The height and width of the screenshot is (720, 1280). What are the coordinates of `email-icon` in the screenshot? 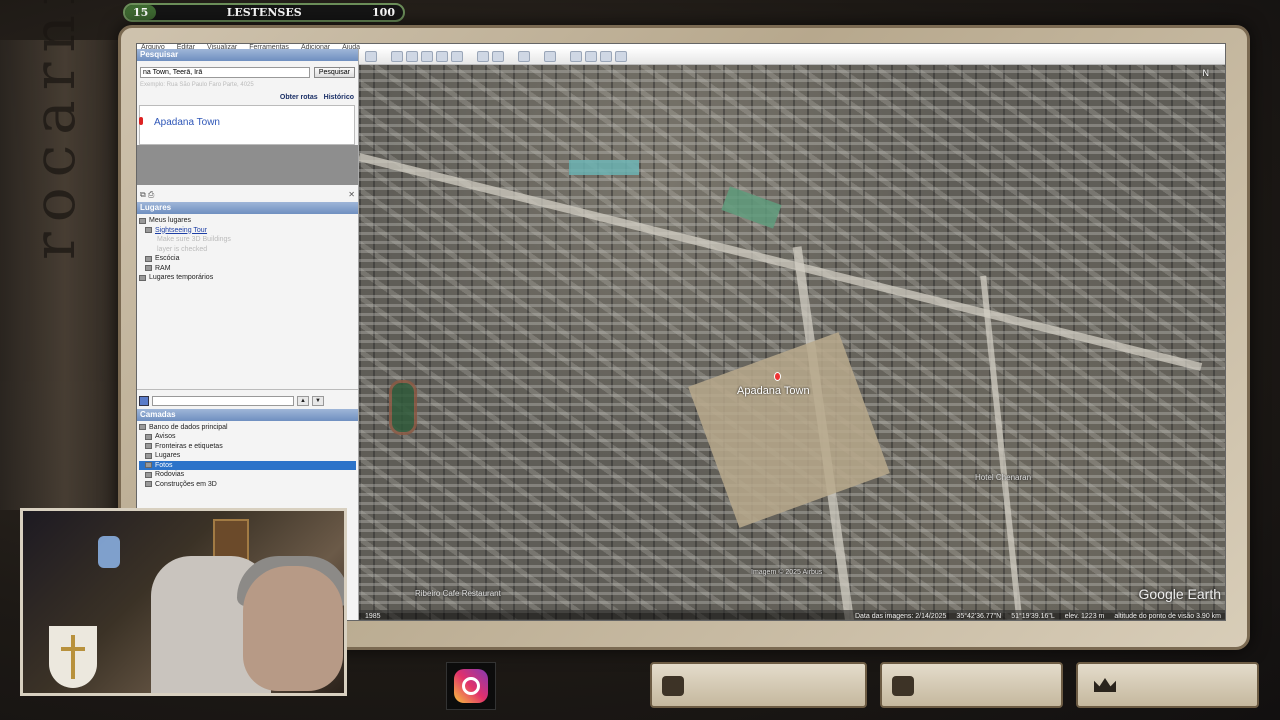 It's located at (576, 56).